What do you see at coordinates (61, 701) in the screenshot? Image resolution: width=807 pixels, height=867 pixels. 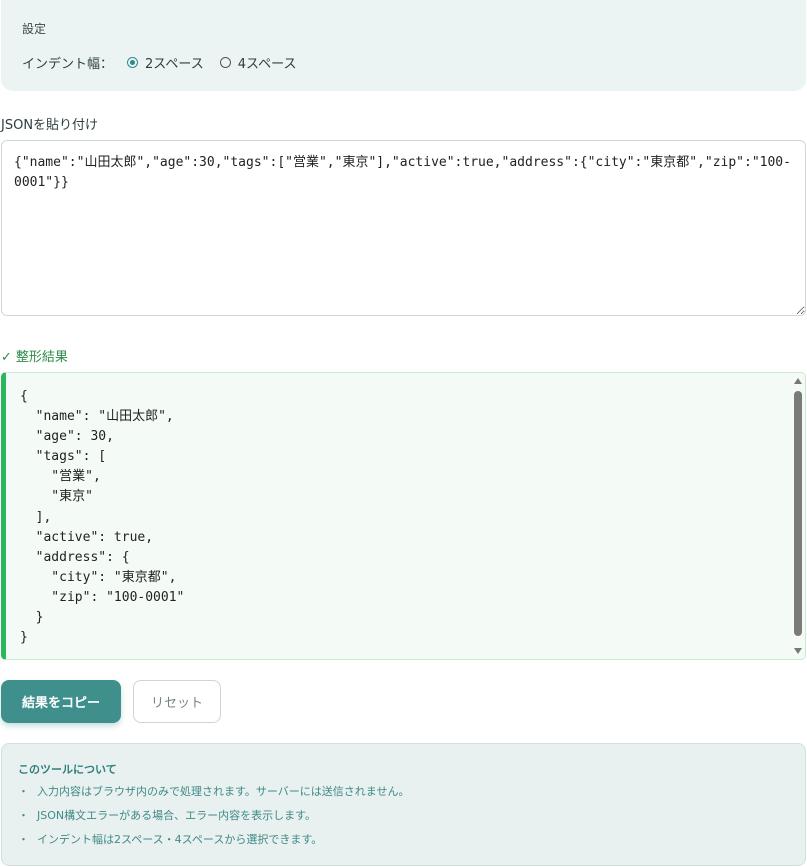 I see `copy-result-button: 結果をコピー` at bounding box center [61, 701].